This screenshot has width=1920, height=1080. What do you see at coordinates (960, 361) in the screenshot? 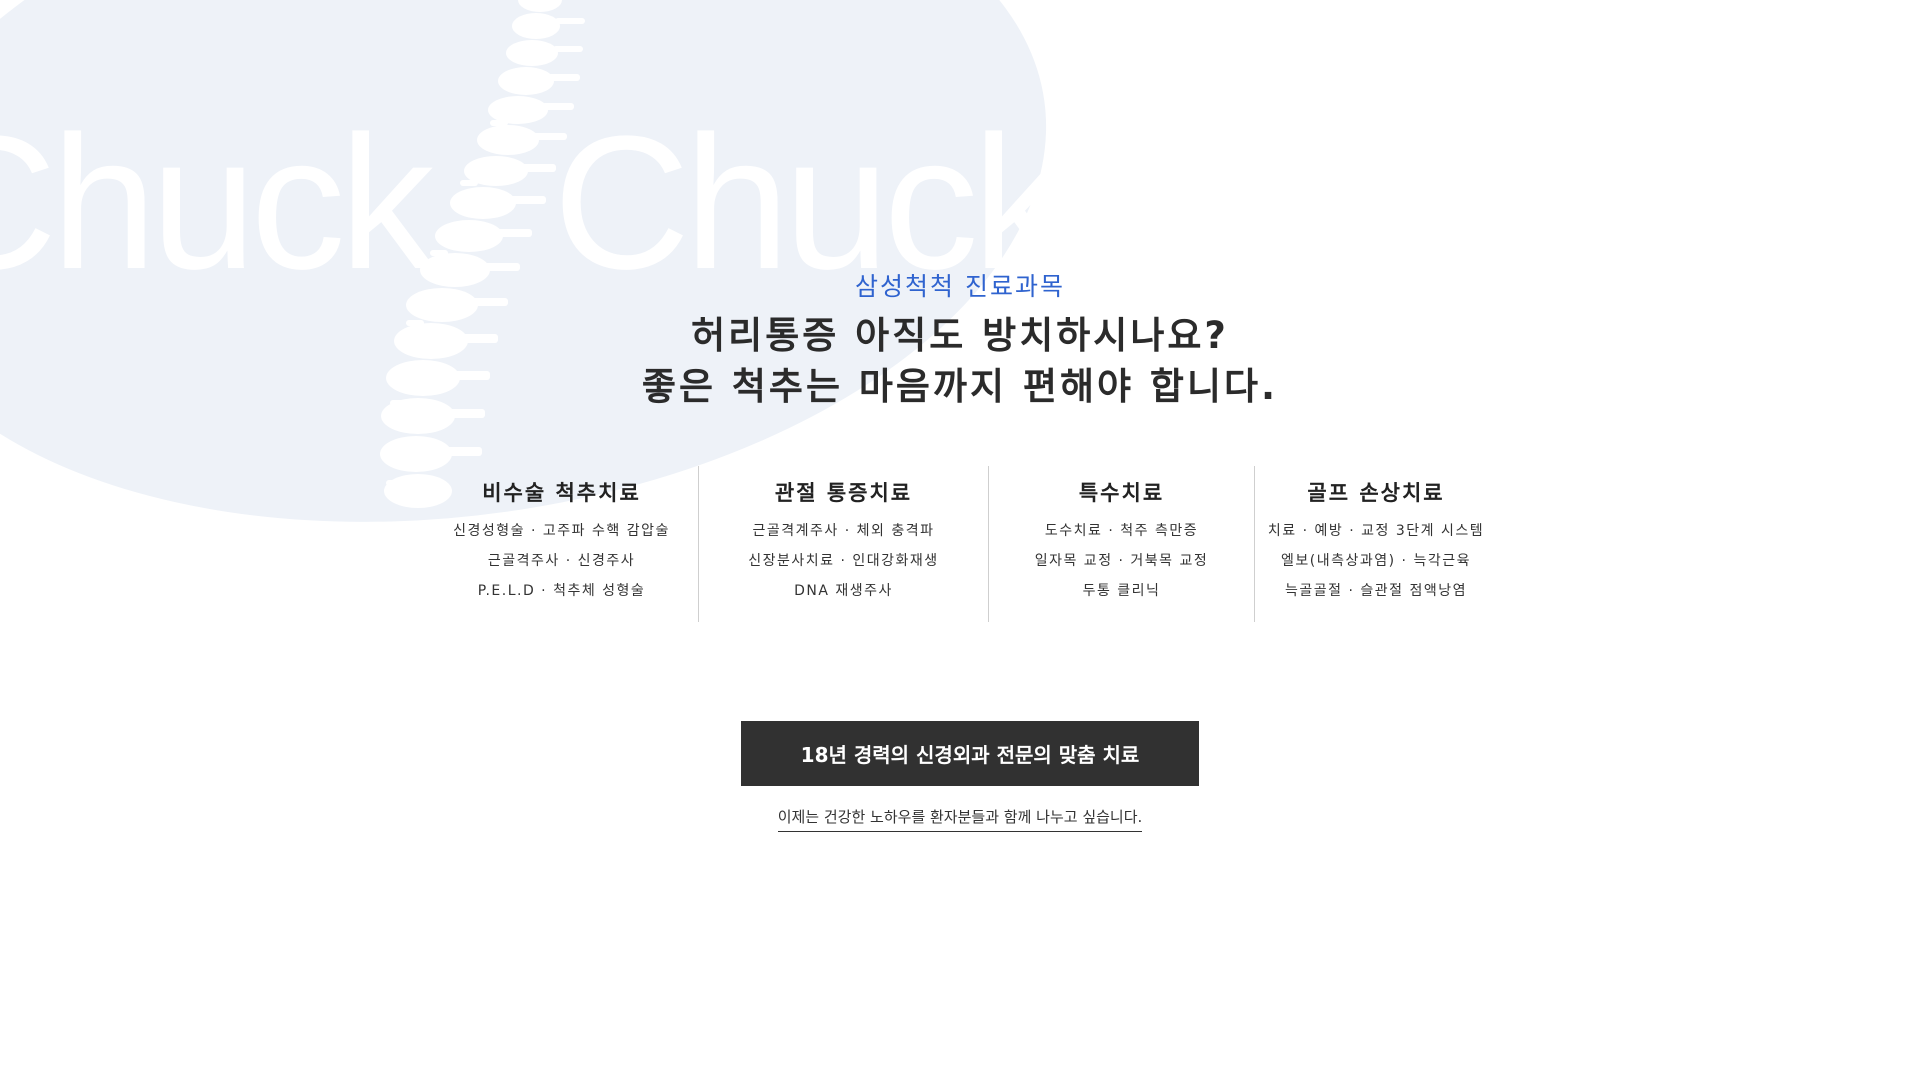
I see `section-headline: 허리통증 아직도 방치하시나요? 좋은 척추는 마음까지 편해야 합니다.` at bounding box center [960, 361].